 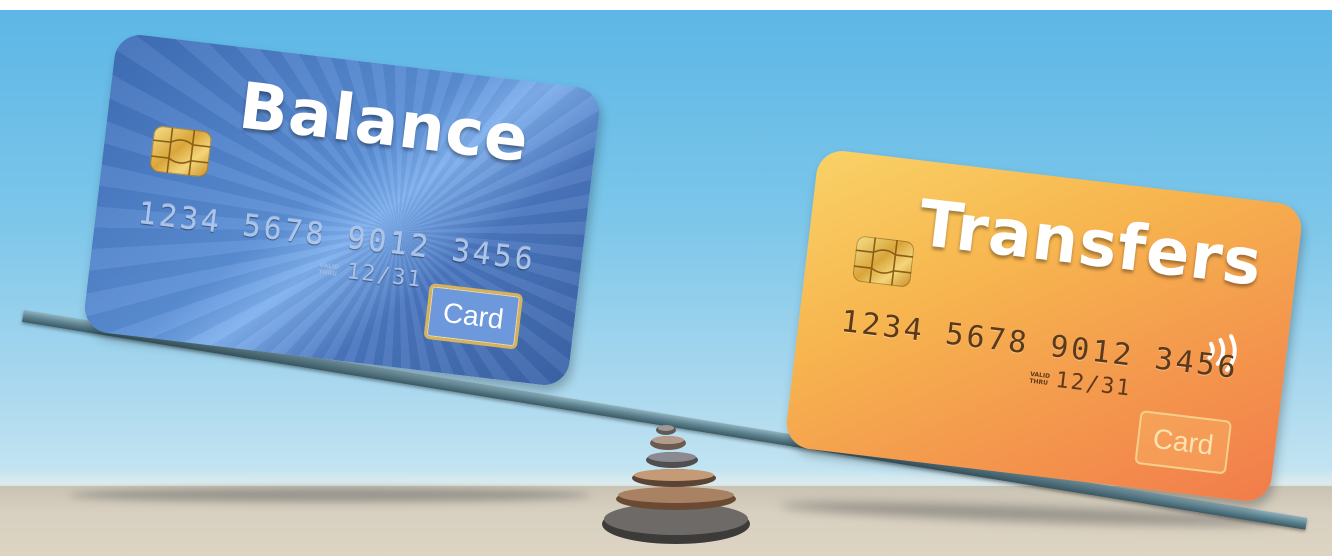 What do you see at coordinates (1183, 442) in the screenshot?
I see `transfers-card-badge: Card` at bounding box center [1183, 442].